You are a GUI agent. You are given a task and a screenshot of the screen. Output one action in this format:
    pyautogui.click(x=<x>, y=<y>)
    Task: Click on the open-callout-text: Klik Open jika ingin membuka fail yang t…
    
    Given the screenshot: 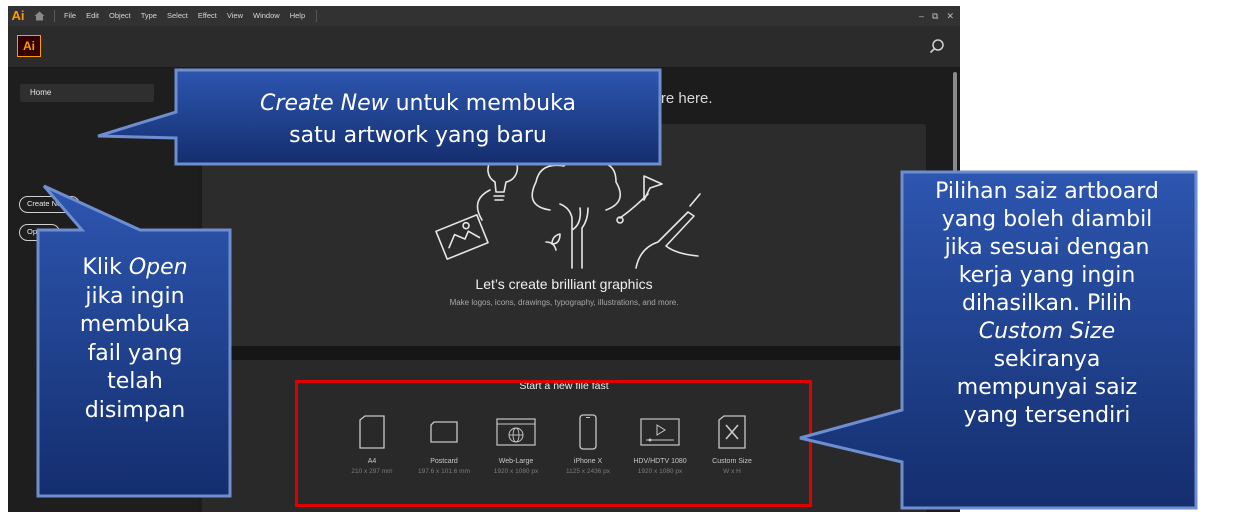 What is the action you would take?
    pyautogui.click(x=135, y=339)
    